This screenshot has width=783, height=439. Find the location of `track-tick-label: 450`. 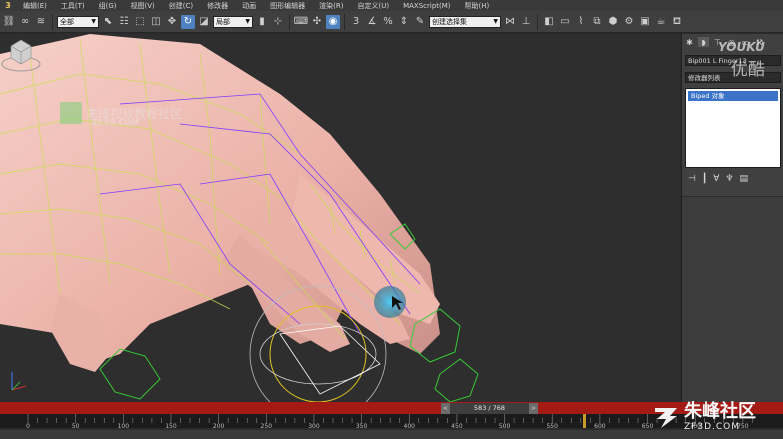

track-tick-label: 450 is located at coordinates (457, 426).